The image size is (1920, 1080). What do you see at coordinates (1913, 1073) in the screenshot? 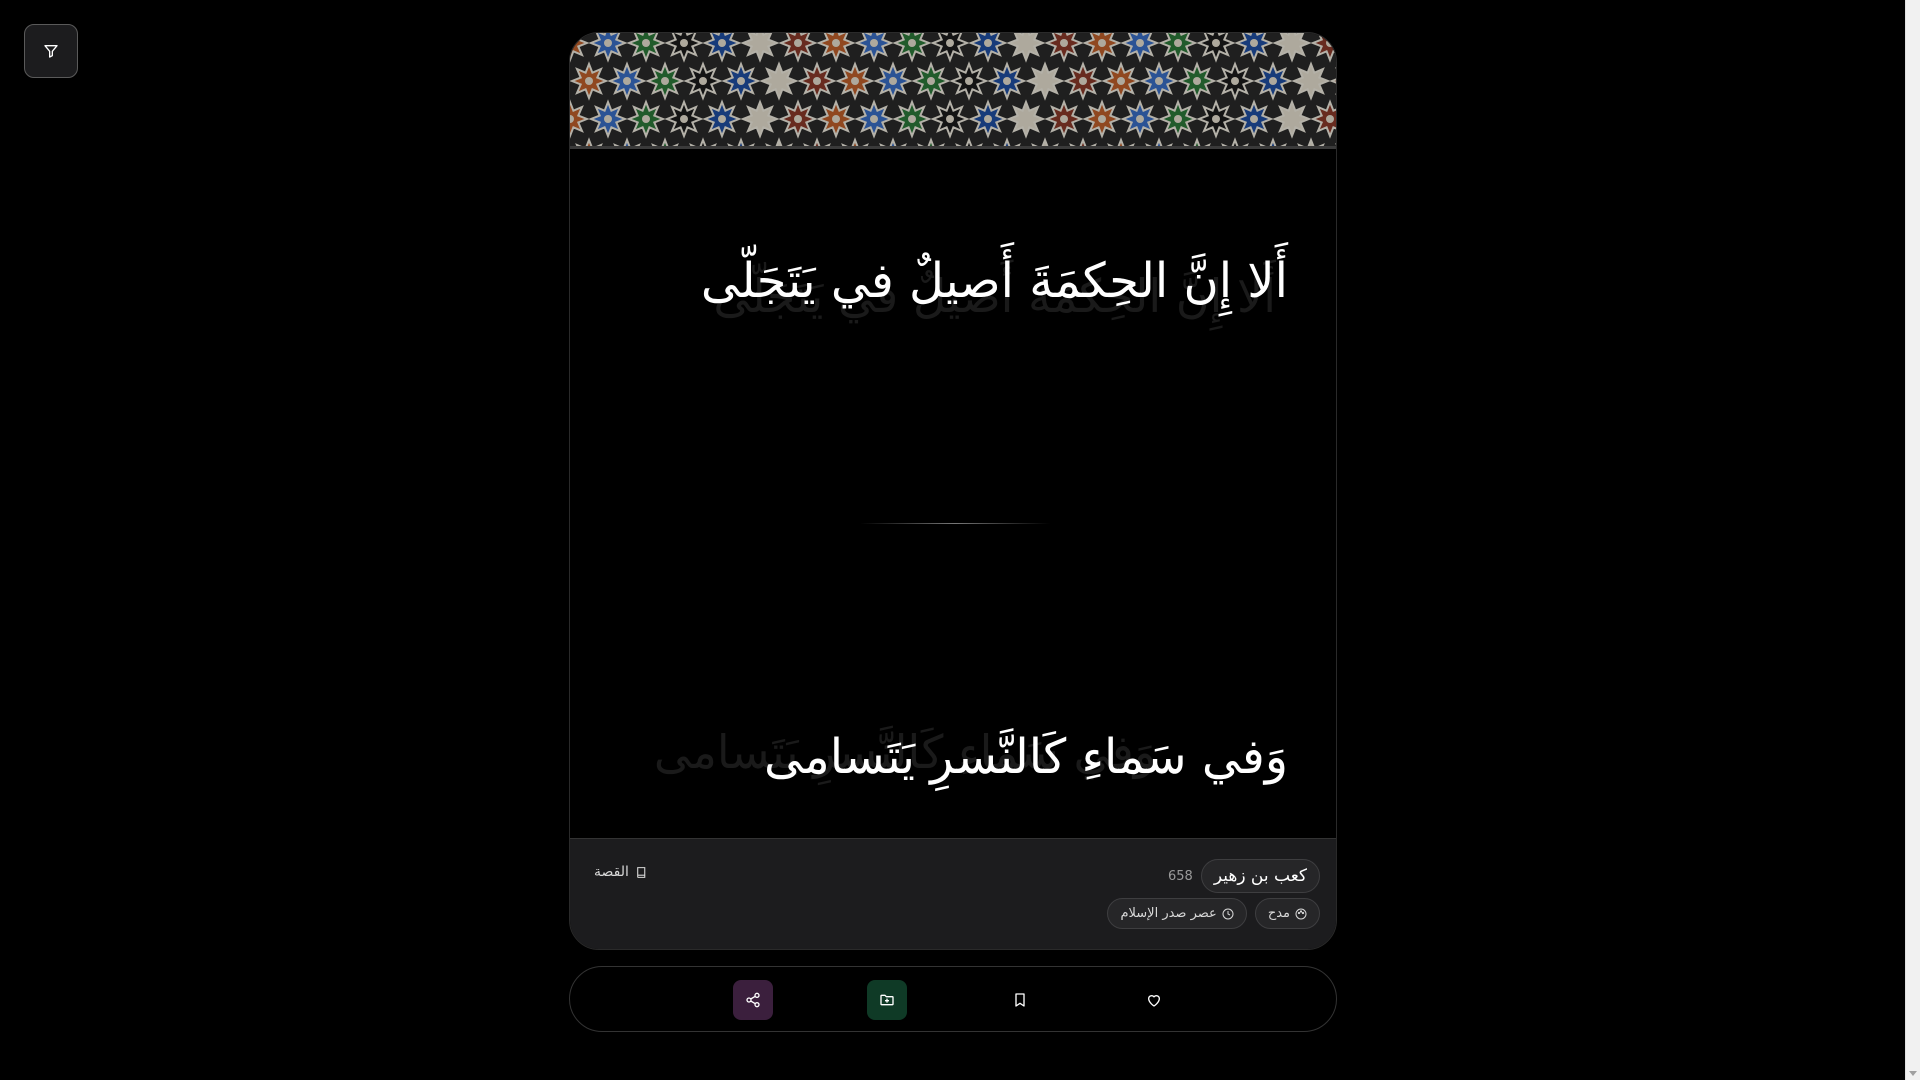
I see `scroll-down-arrow` at bounding box center [1913, 1073].